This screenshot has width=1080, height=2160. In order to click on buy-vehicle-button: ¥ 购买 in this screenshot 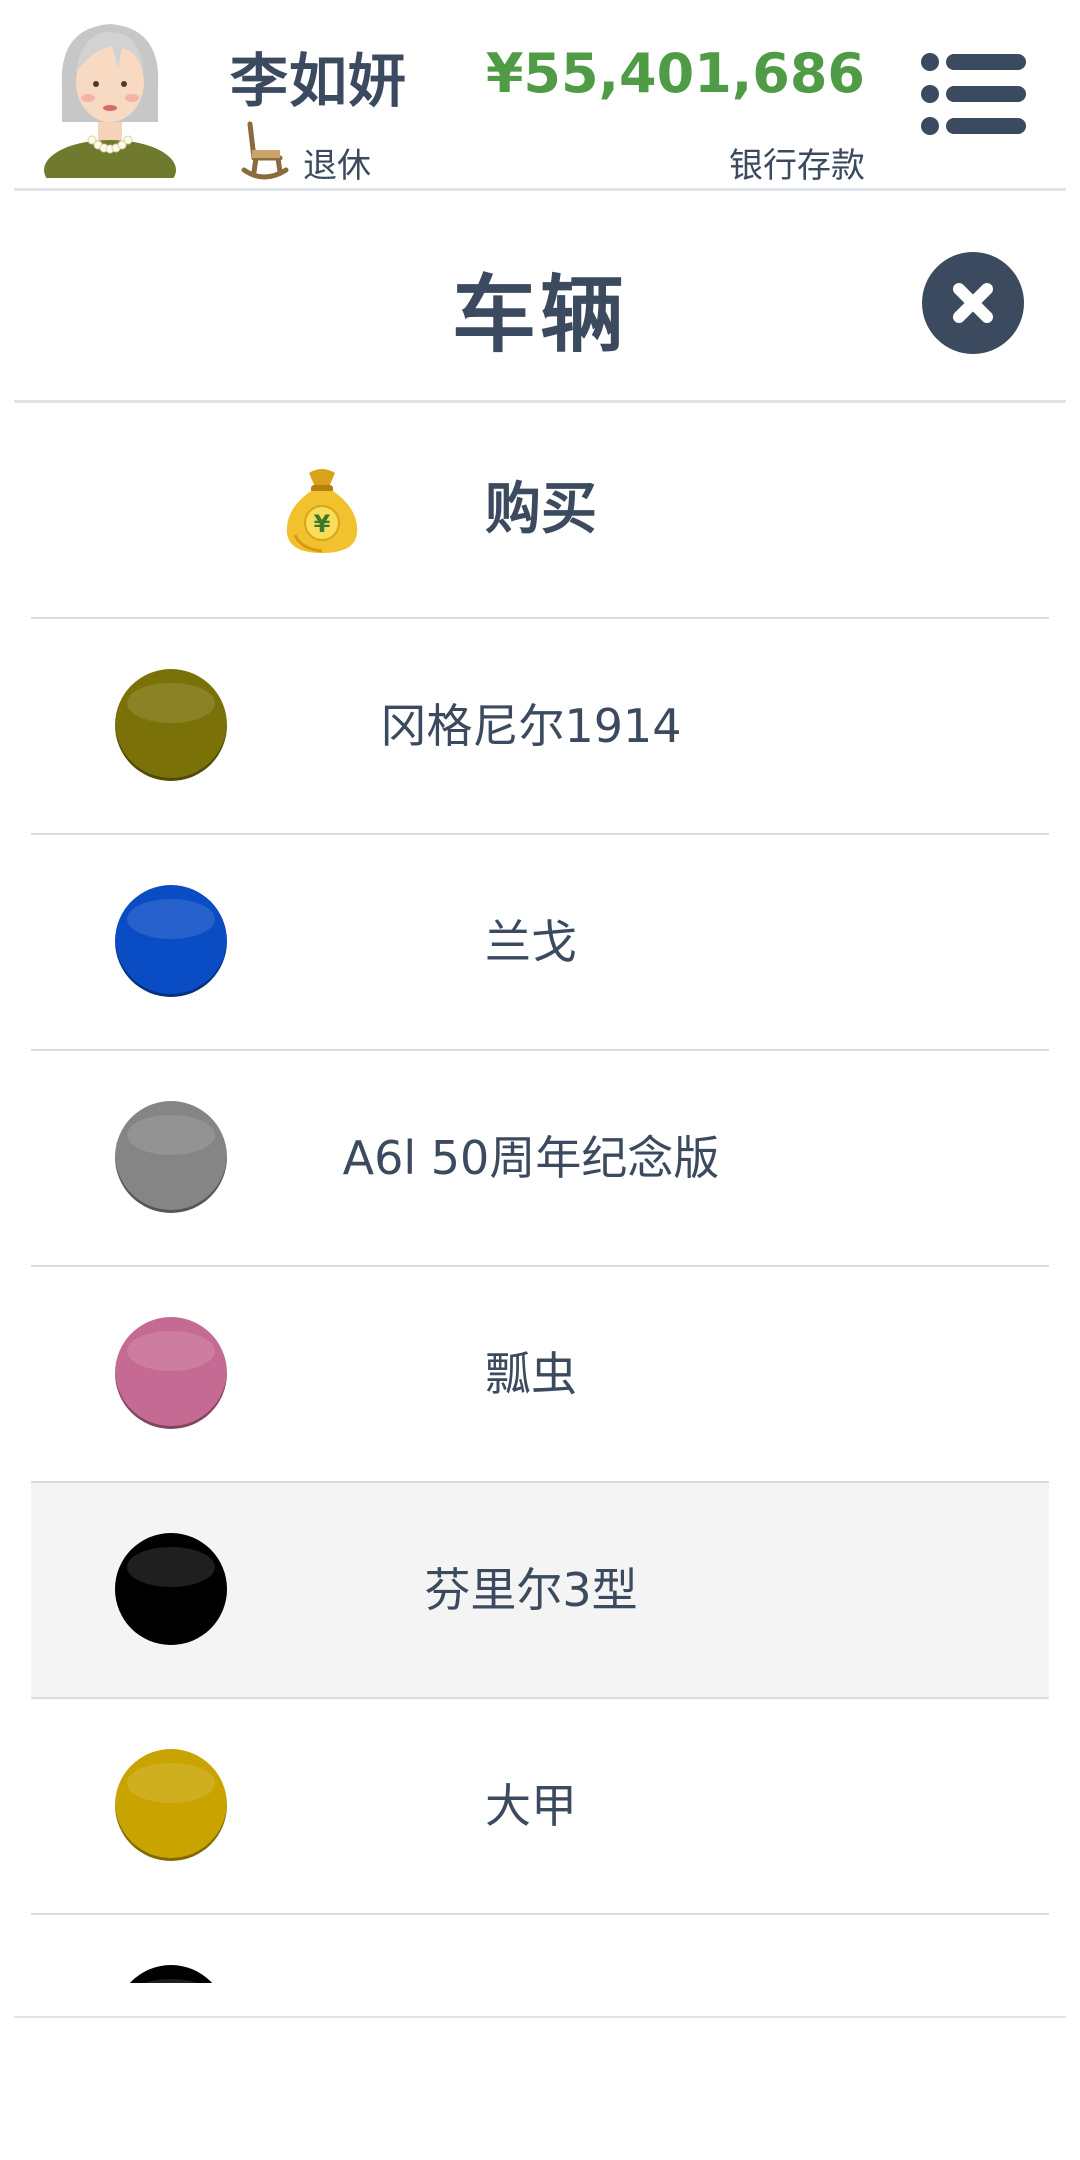, I will do `click(540, 511)`.